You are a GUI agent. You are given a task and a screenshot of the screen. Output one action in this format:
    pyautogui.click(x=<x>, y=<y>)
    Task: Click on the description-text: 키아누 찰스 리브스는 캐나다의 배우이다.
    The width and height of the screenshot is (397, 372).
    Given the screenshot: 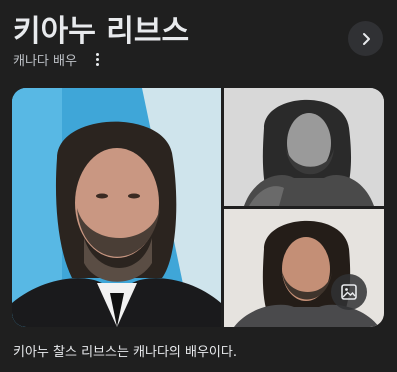 What is the action you would take?
    pyautogui.click(x=125, y=352)
    